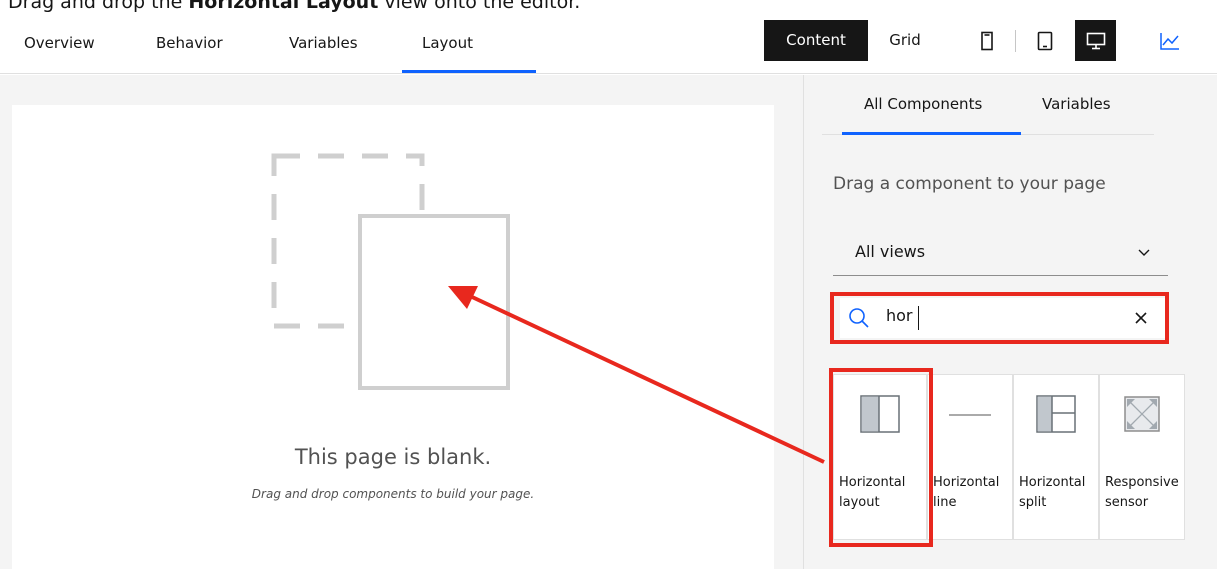 The image size is (1217, 569). Describe the element at coordinates (966, 492) in the screenshot. I see `component-label: Horizontal line` at that location.